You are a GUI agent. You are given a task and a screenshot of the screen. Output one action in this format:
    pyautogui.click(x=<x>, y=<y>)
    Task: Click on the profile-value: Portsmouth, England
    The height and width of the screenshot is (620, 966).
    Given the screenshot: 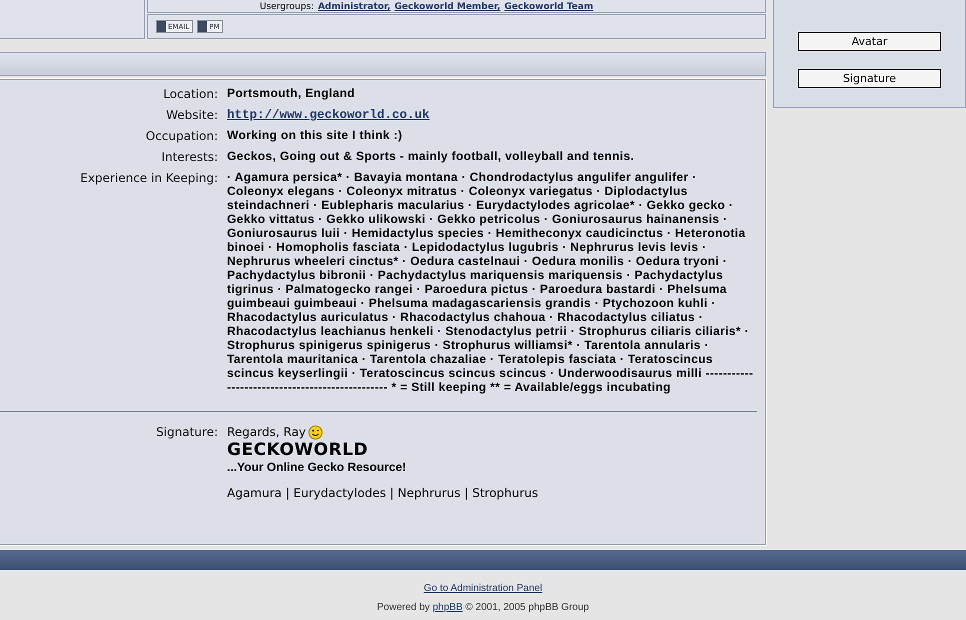 What is the action you would take?
    pyautogui.click(x=291, y=94)
    